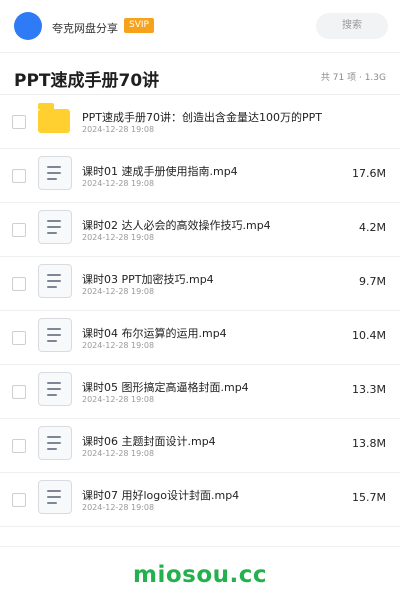  I want to click on item-size: 17.6M, so click(369, 173).